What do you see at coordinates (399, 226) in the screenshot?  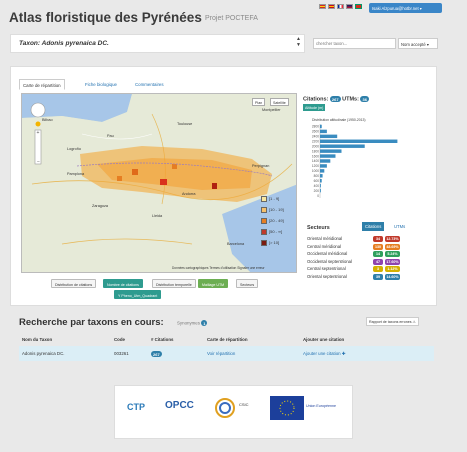 I see `tab-sectors-utms: UTMs` at bounding box center [399, 226].